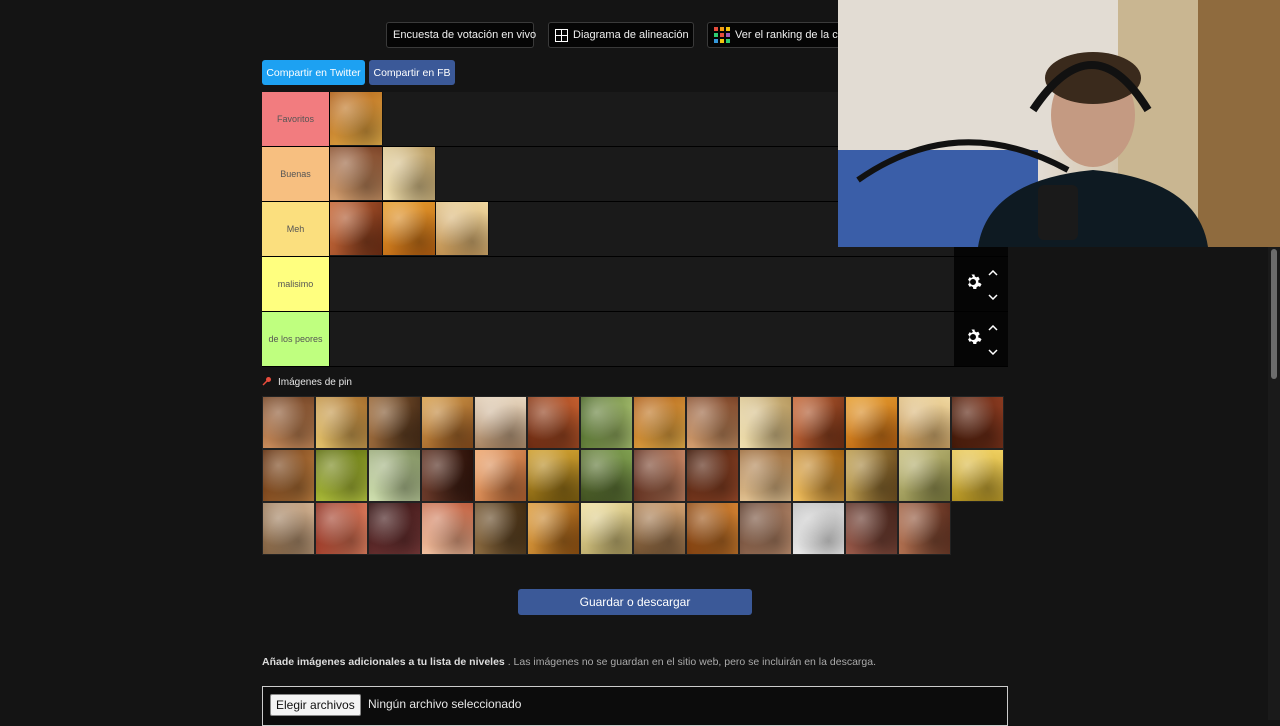 This screenshot has height=726, width=1280. I want to click on share-facebook-button: Compartir en FB, so click(412, 72).